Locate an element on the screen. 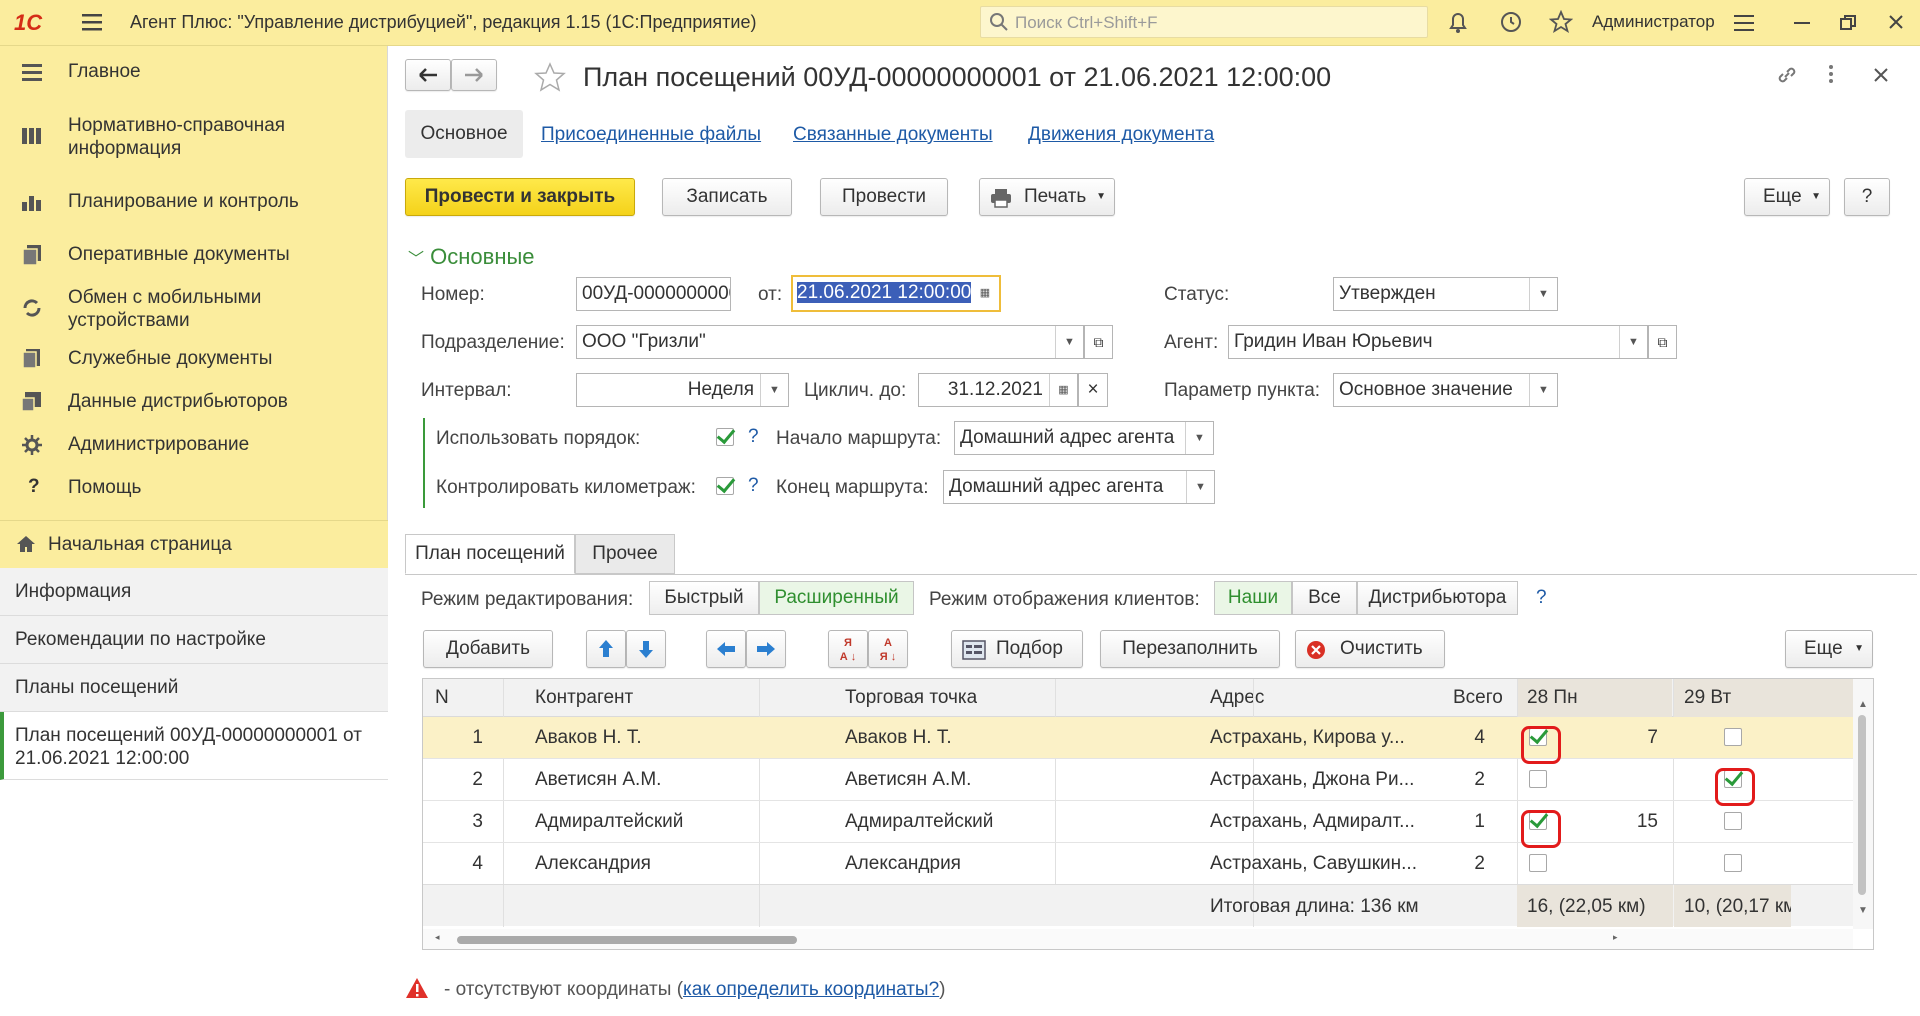 This screenshot has width=1920, height=1016. status-select: Утвержден ▼ is located at coordinates (1445, 294).